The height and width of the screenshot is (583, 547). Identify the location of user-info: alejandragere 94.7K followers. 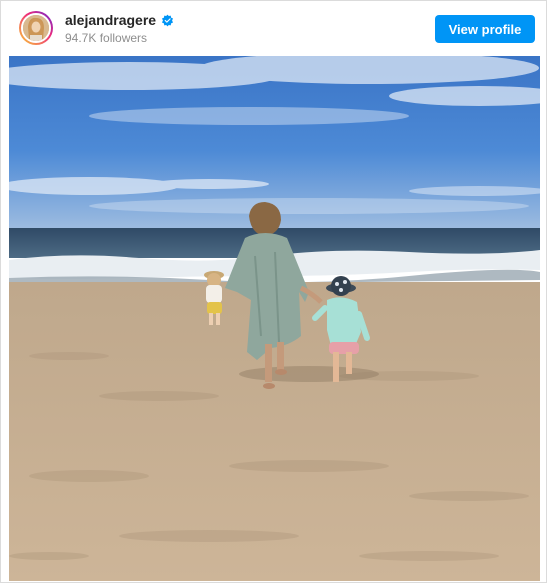
(119, 28).